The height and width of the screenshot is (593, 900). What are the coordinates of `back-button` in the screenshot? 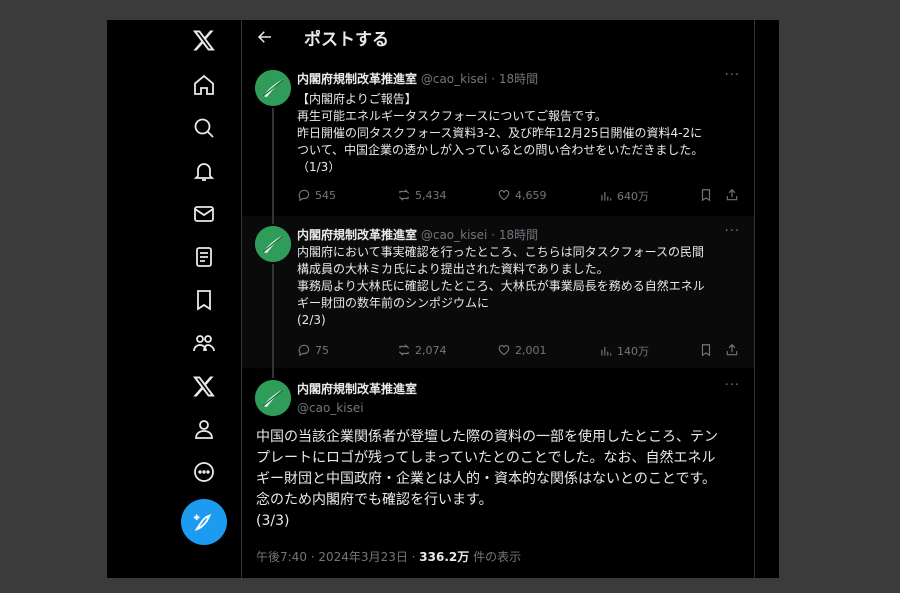 It's located at (265, 37).